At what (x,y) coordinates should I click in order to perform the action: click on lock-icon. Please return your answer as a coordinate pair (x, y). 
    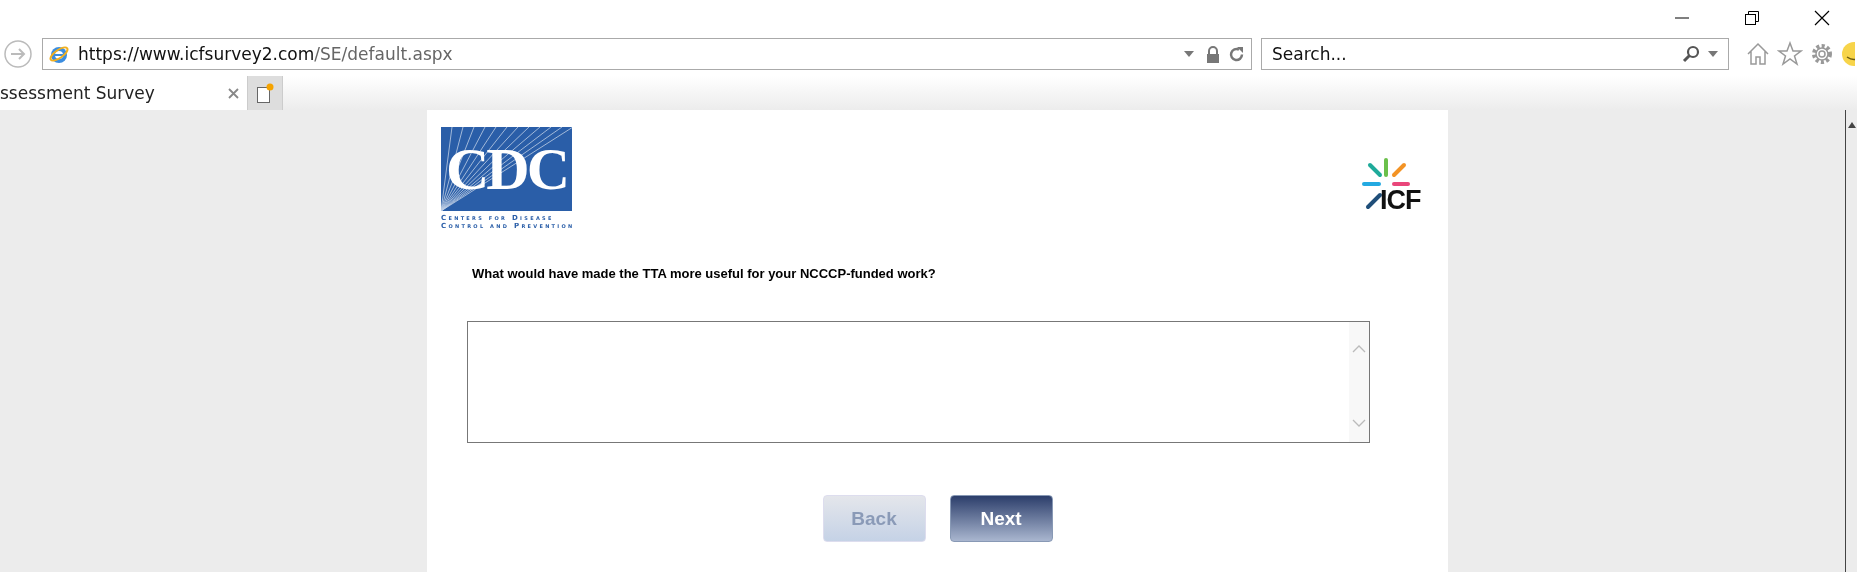
    Looking at the image, I should click on (1213, 54).